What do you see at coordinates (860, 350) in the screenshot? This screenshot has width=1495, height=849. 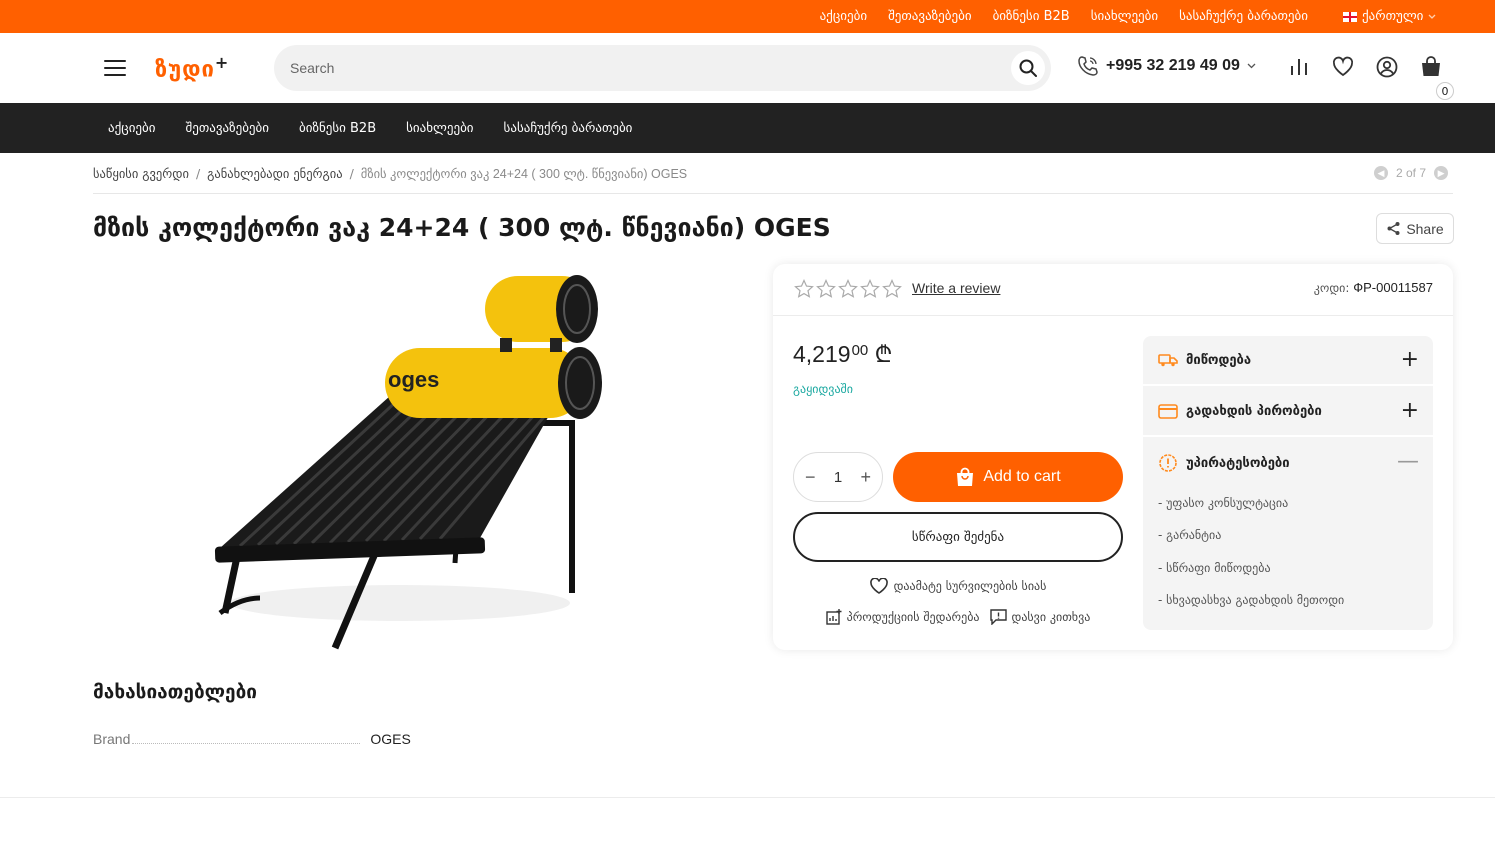 I see `price-decimal: 00` at bounding box center [860, 350].